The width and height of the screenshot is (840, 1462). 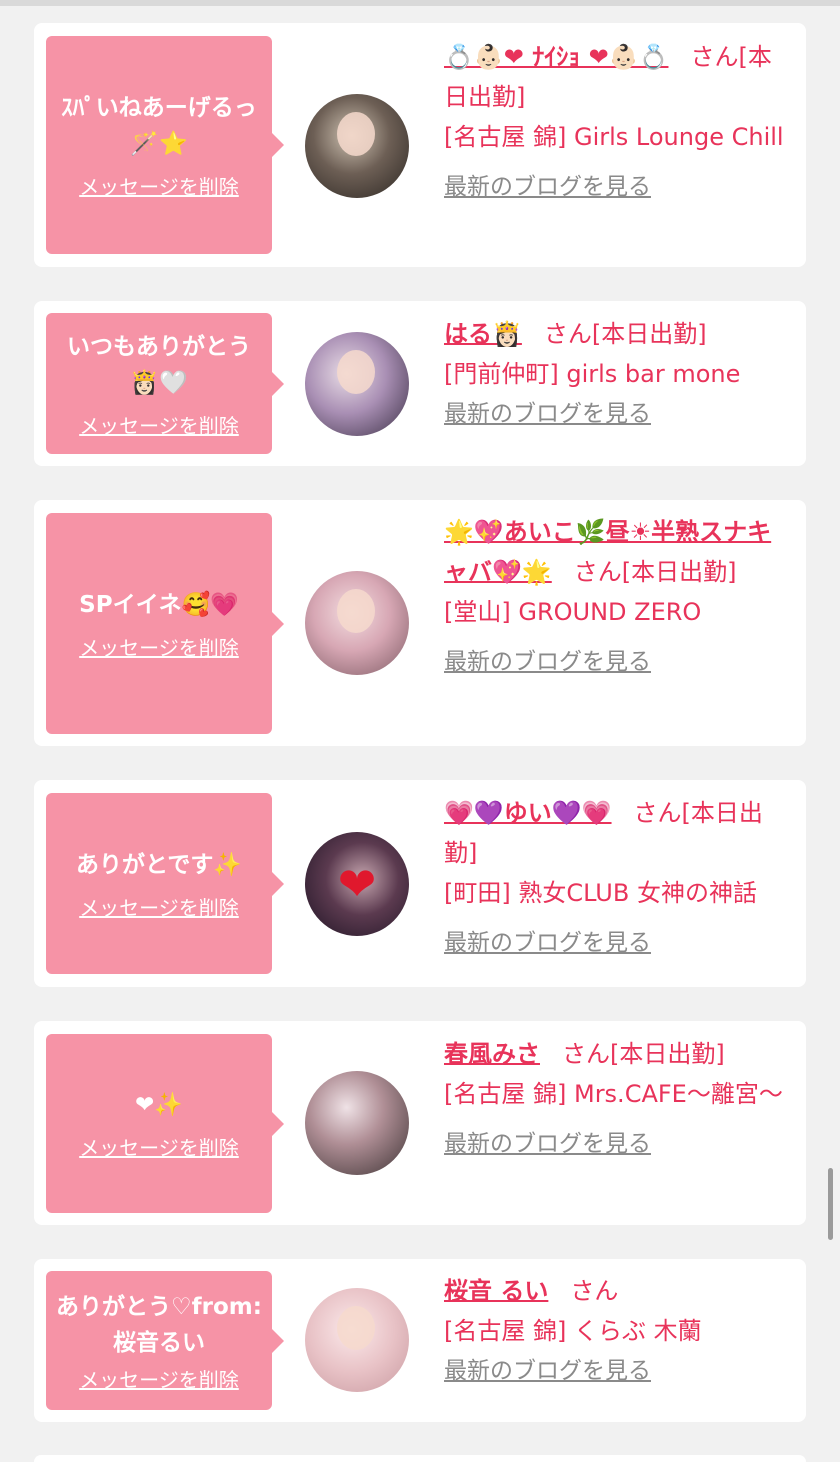 I want to click on profile-name-link: 💍👶🏻❤ ﾅｲｼｮ ❤👶🏻💍, so click(x=556, y=57).